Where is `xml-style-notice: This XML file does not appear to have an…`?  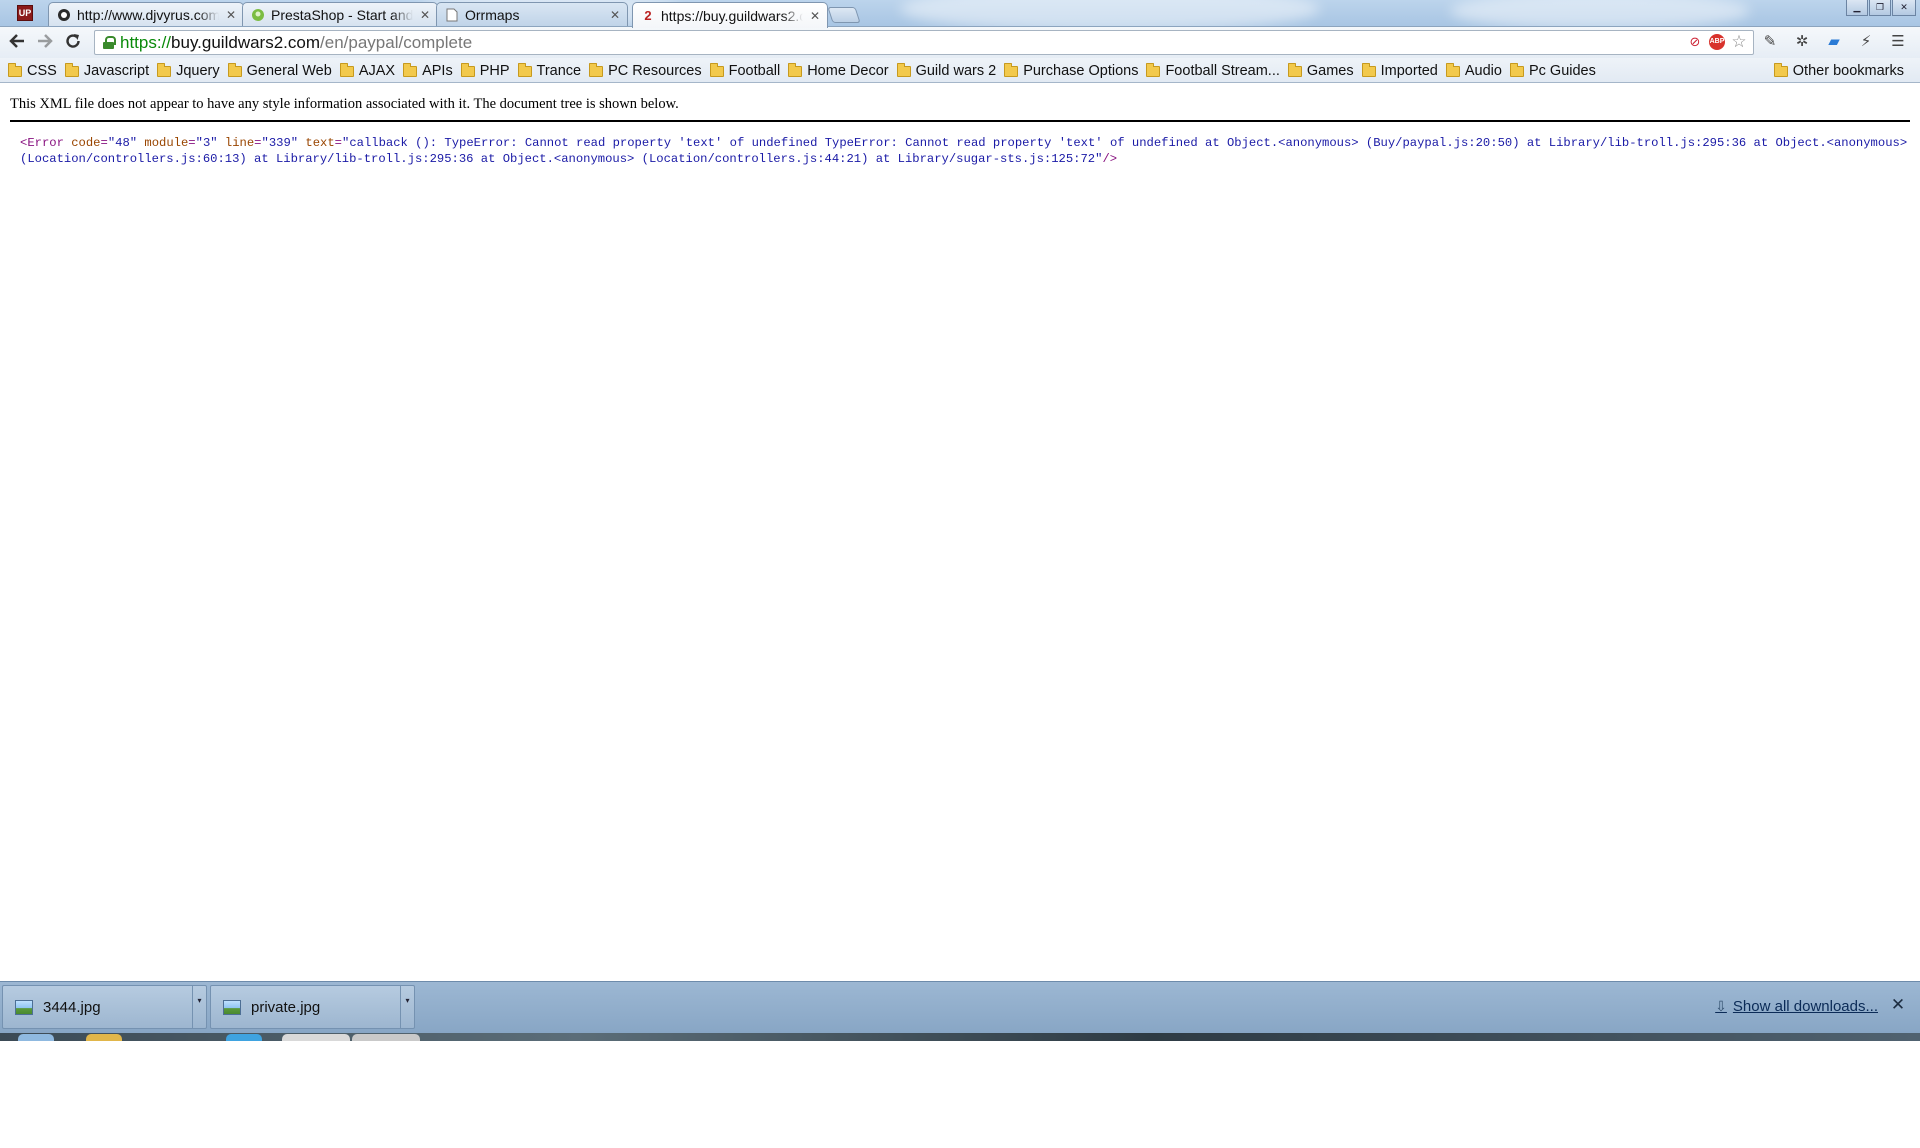 xml-style-notice: This XML file does not appear to have an… is located at coordinates (344, 104).